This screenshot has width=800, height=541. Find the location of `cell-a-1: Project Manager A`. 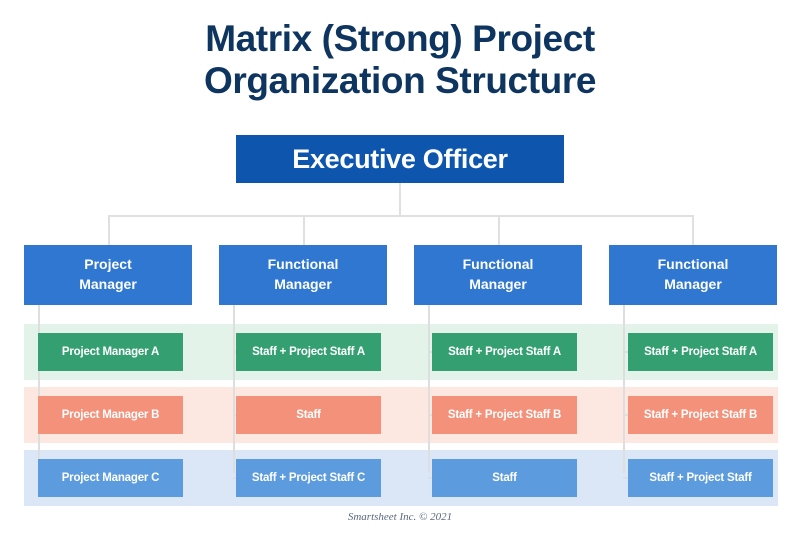

cell-a-1: Project Manager A is located at coordinates (110, 352).